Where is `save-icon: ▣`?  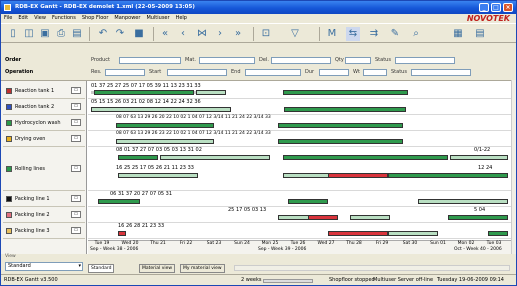
save-icon: ▣ is located at coordinates (45, 34).